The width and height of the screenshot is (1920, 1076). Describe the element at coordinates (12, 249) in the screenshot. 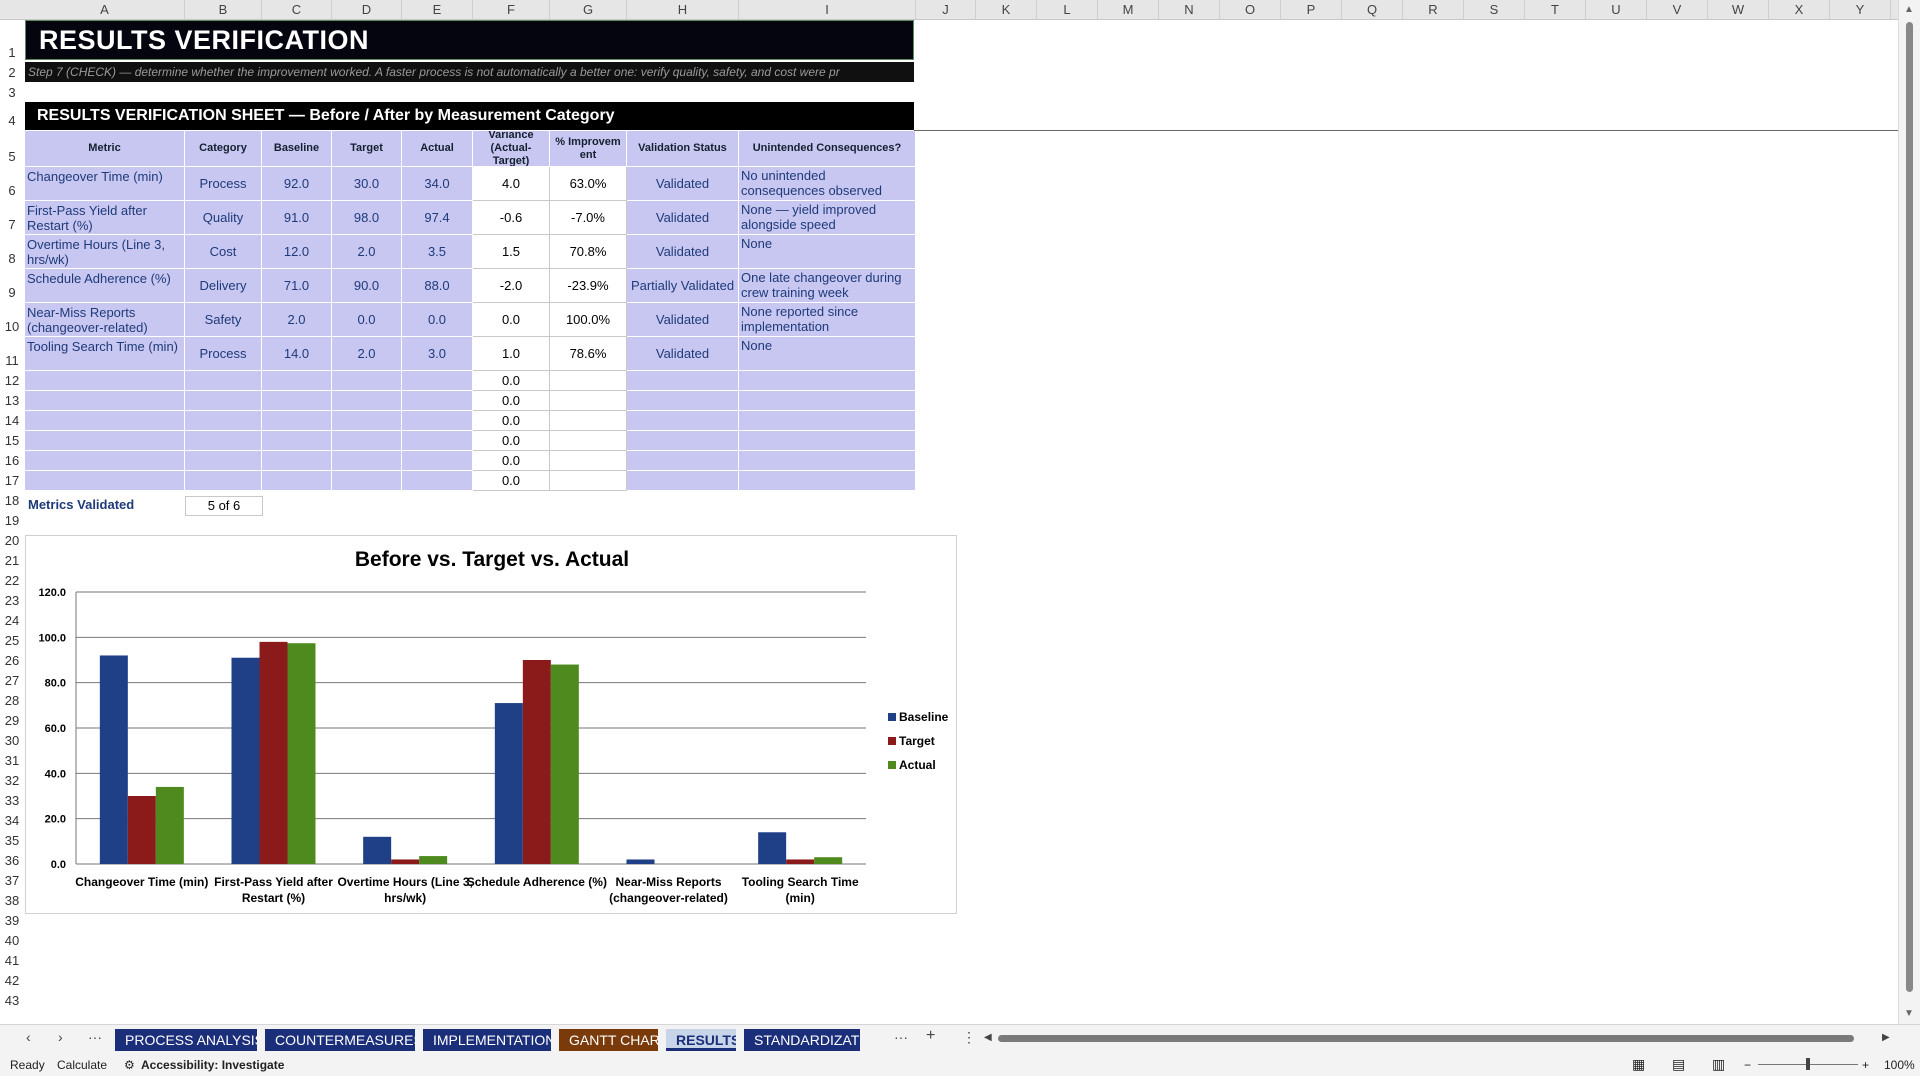

I see `row-header: 8` at that location.